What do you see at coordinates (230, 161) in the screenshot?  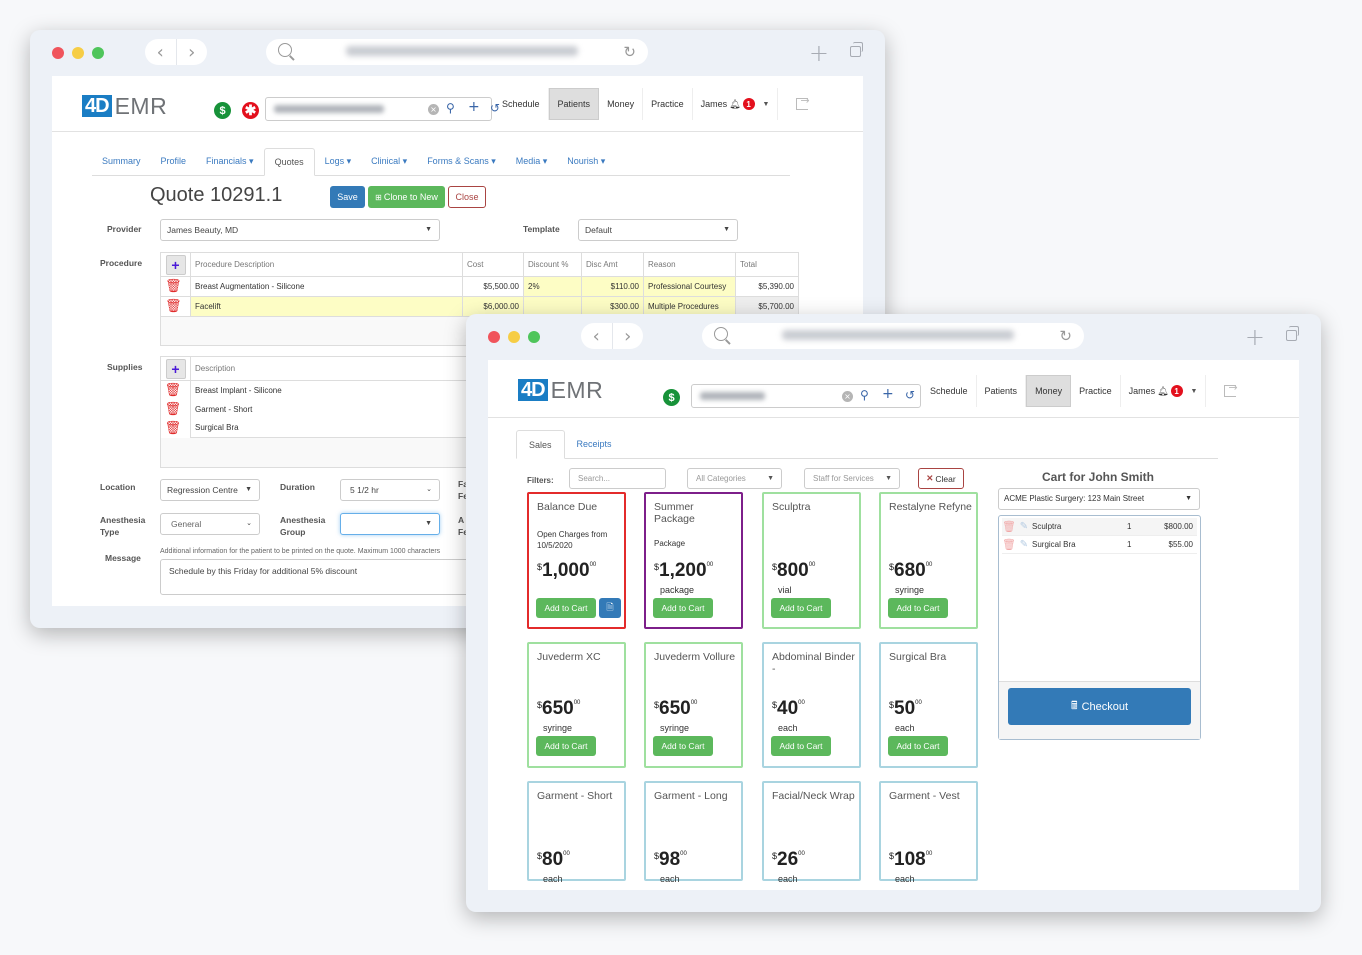 I see `tab-financials: Financials ▾` at bounding box center [230, 161].